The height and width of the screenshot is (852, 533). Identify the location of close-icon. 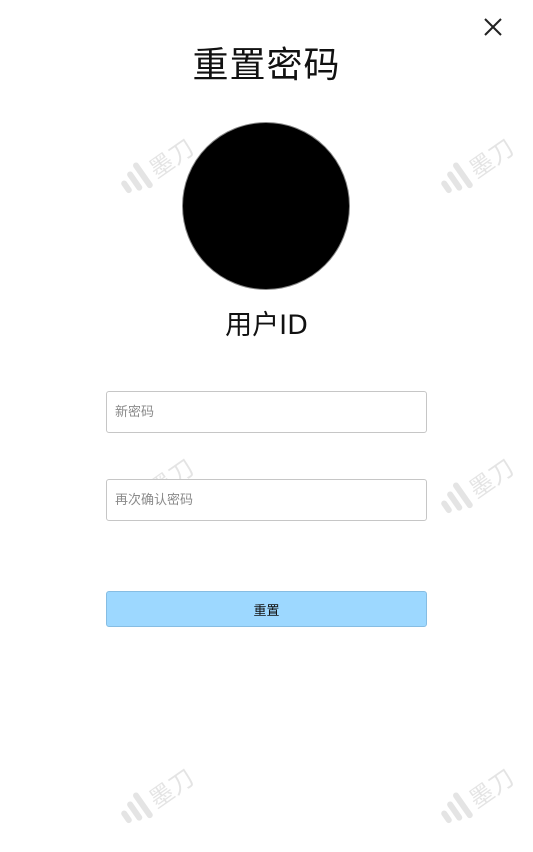
(493, 27).